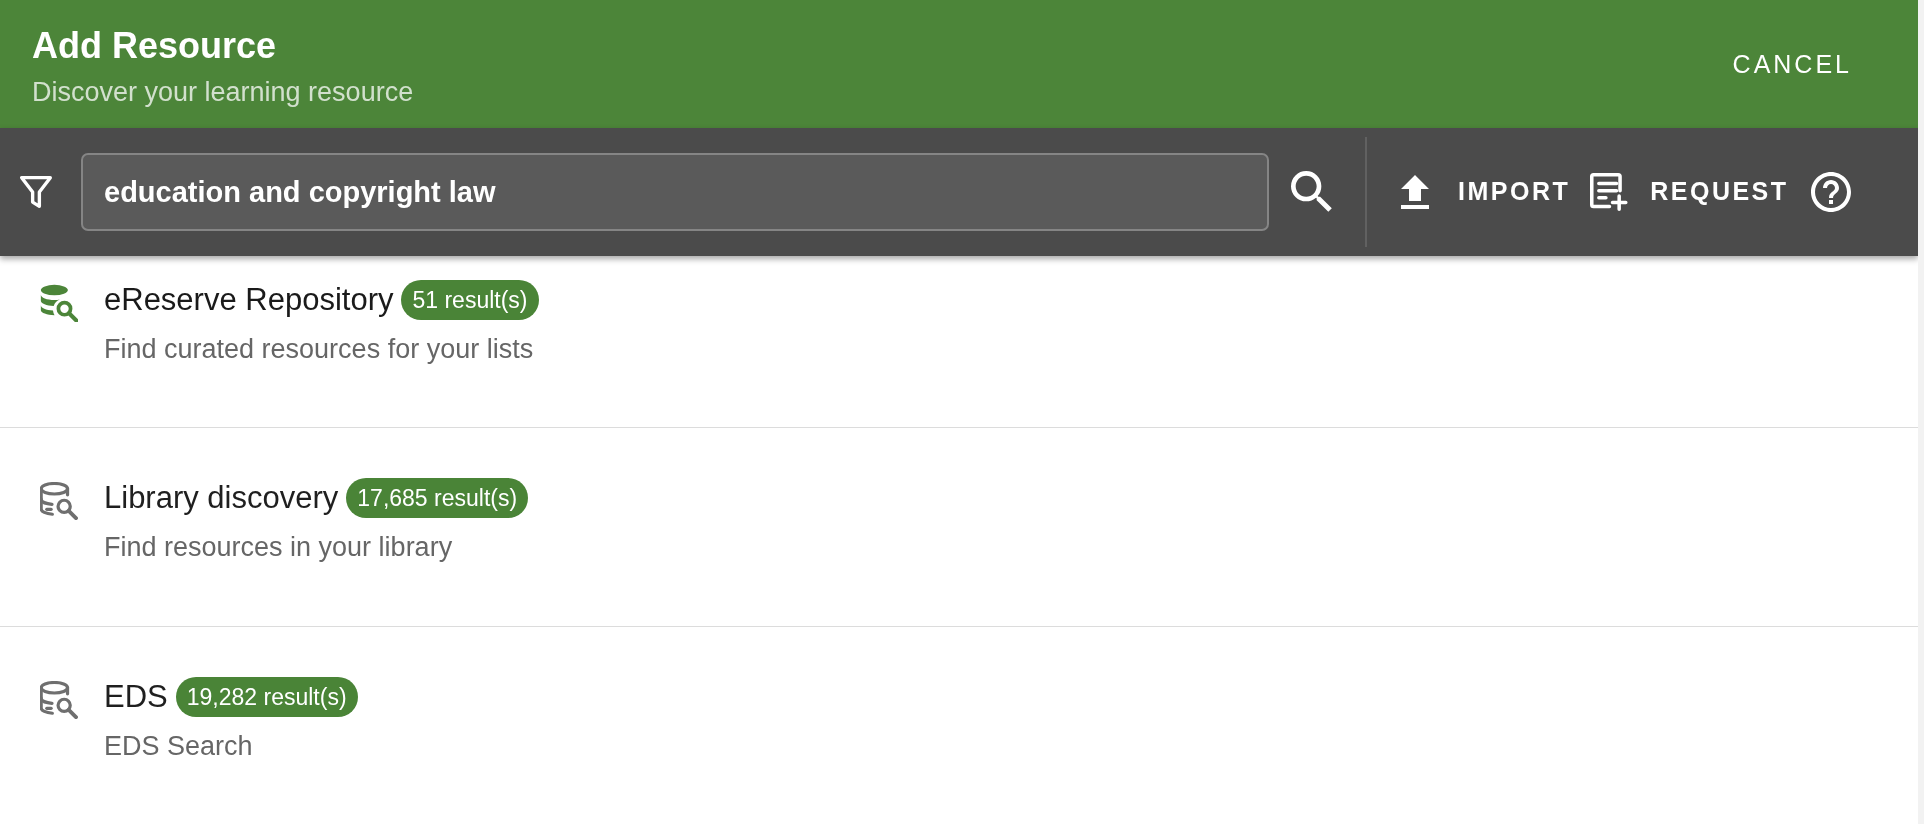 Image resolution: width=1924 pixels, height=824 pixels. I want to click on search-field: education and copyright law, so click(675, 192).